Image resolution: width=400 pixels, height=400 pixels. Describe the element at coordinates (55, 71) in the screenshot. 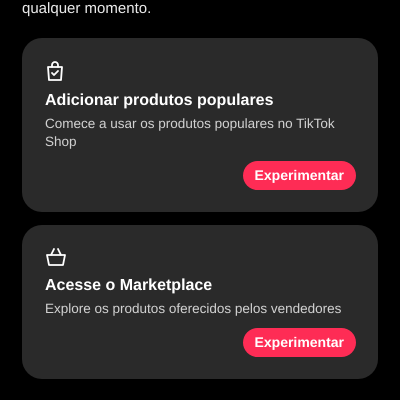

I see `shopping-bag-check-icon` at that location.